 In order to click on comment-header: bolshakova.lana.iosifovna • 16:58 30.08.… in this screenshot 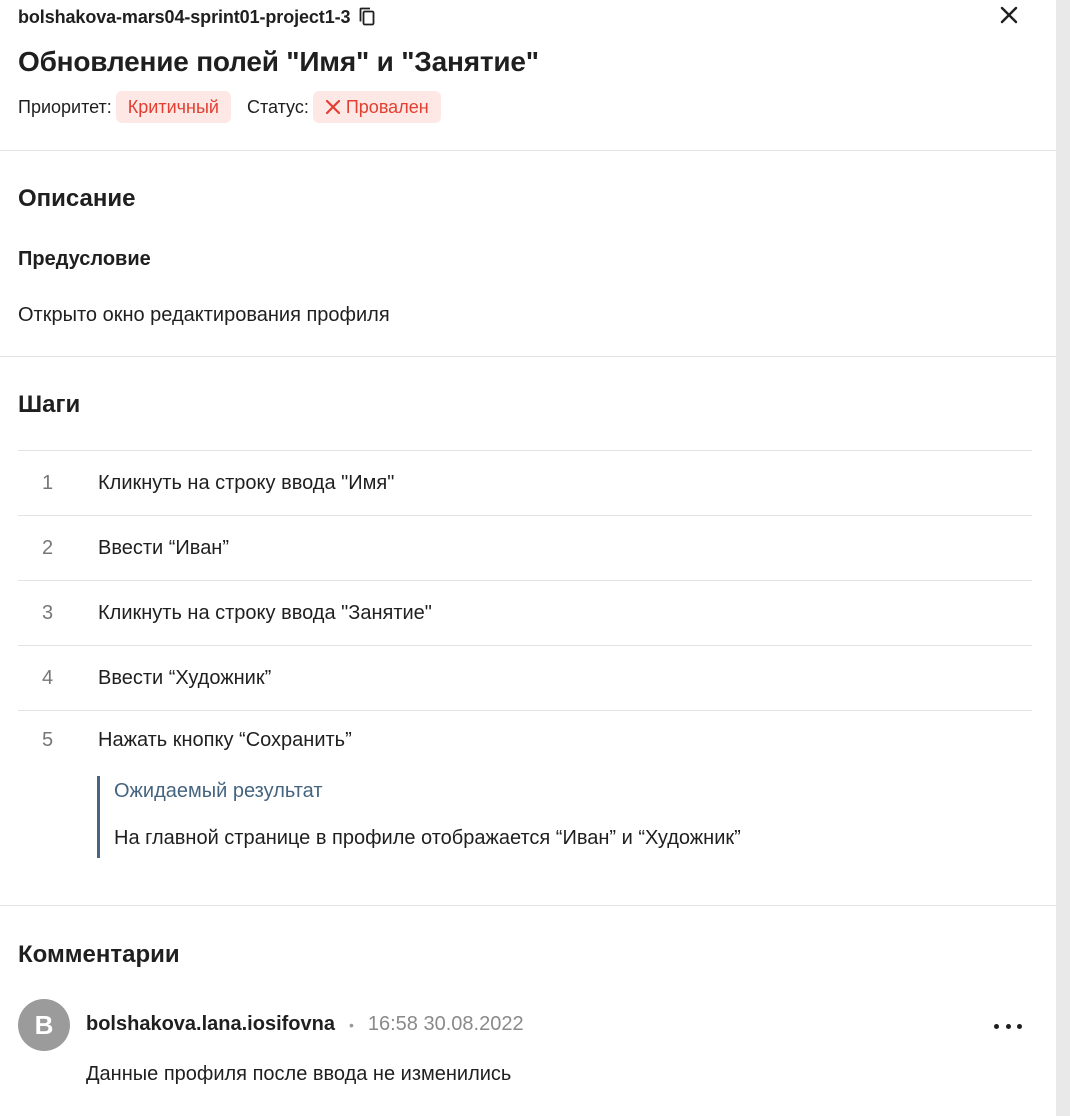, I will do `click(305, 1024)`.